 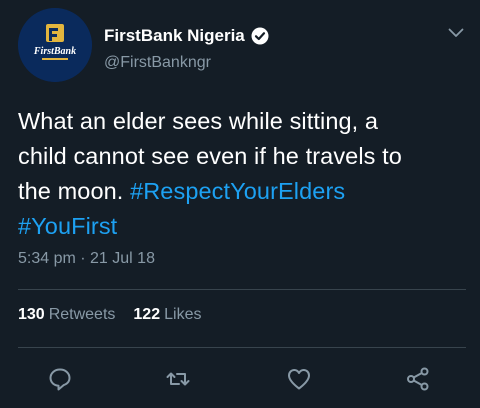 I want to click on avatar: FirstBank, so click(x=55, y=45).